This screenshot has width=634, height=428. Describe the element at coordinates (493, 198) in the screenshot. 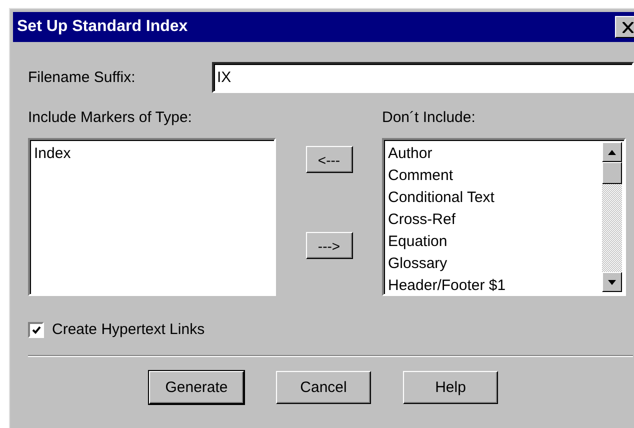

I see `list-item: Conditional Text` at that location.